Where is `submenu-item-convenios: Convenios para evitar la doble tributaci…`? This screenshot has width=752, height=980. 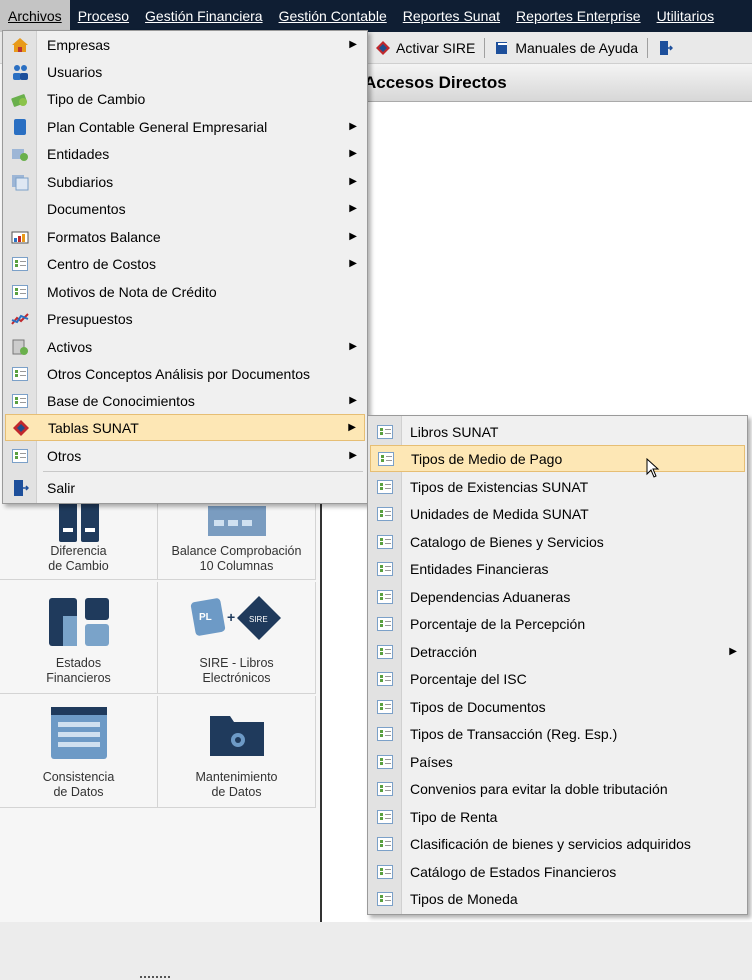 submenu-item-convenios: Convenios para evitar la doble tributaci… is located at coordinates (557, 788).